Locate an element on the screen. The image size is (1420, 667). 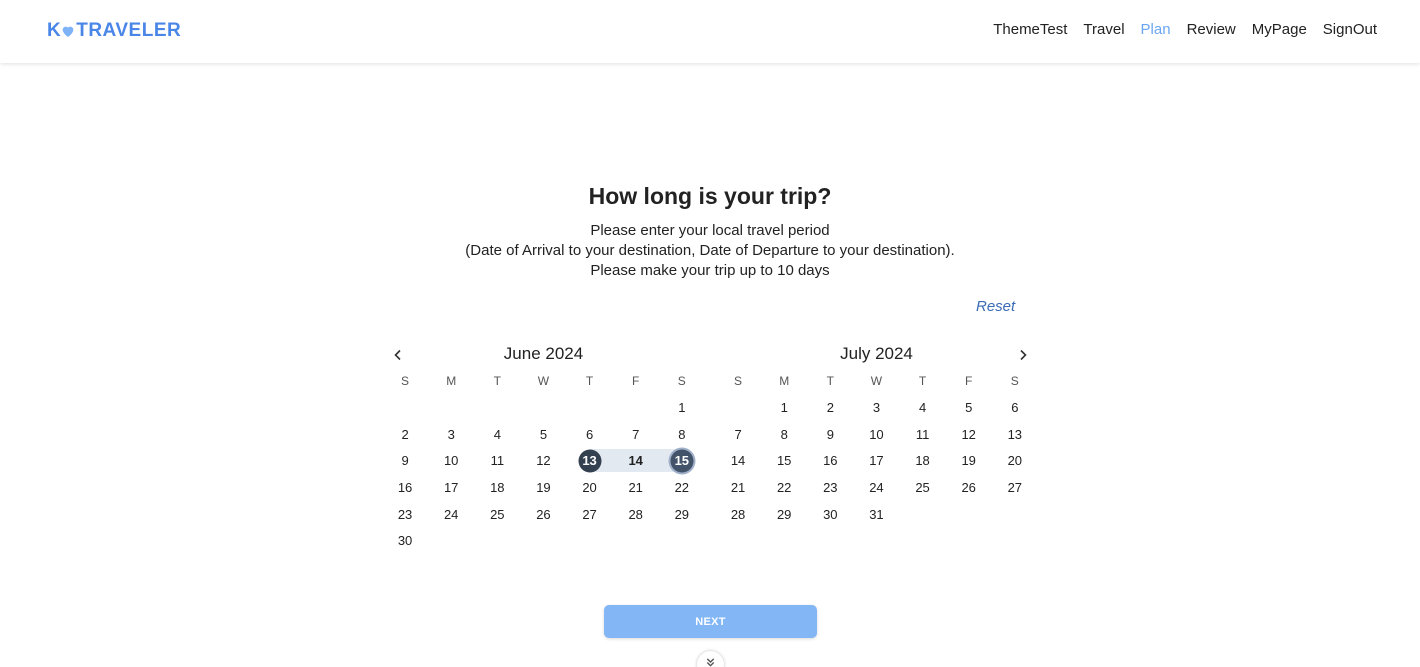
day-july-25: 25 is located at coordinates (923, 487).